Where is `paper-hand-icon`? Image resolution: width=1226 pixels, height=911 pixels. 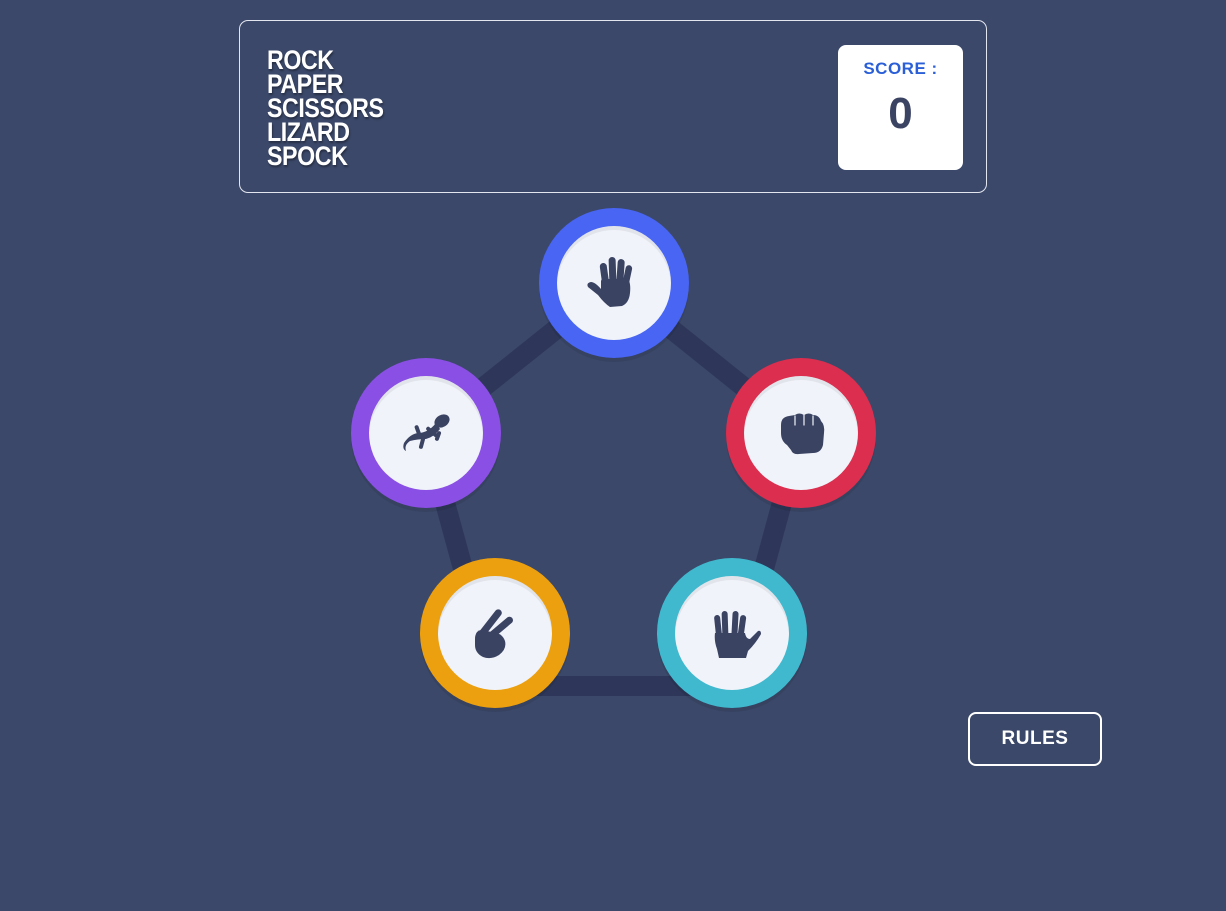 paper-hand-icon is located at coordinates (610, 281).